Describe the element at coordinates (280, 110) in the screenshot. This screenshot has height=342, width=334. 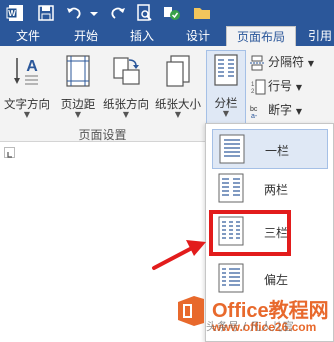
I see `hyphenation-label: 断字` at that location.